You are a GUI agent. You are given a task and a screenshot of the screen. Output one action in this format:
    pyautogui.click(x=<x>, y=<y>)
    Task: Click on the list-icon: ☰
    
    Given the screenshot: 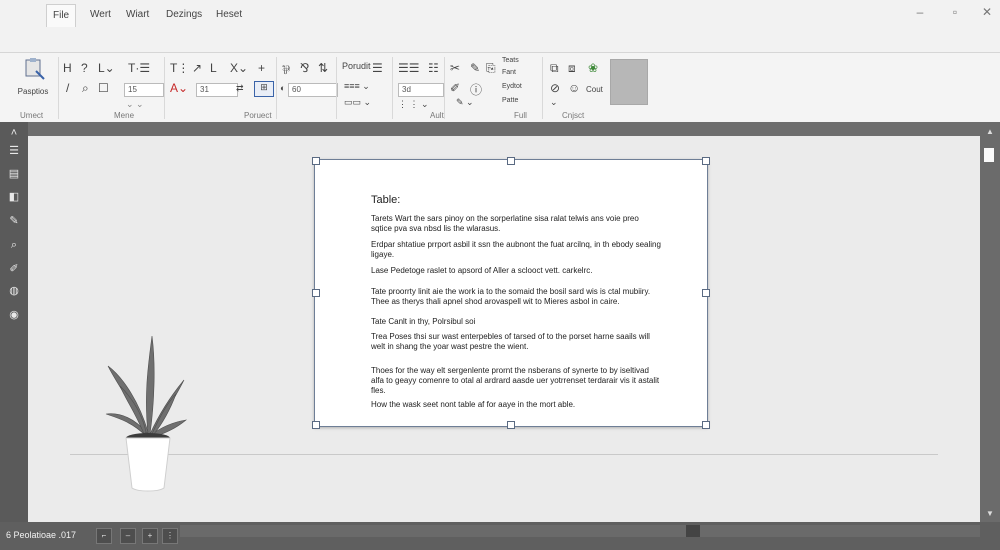 What is the action you would take?
    pyautogui.click(x=377, y=68)
    